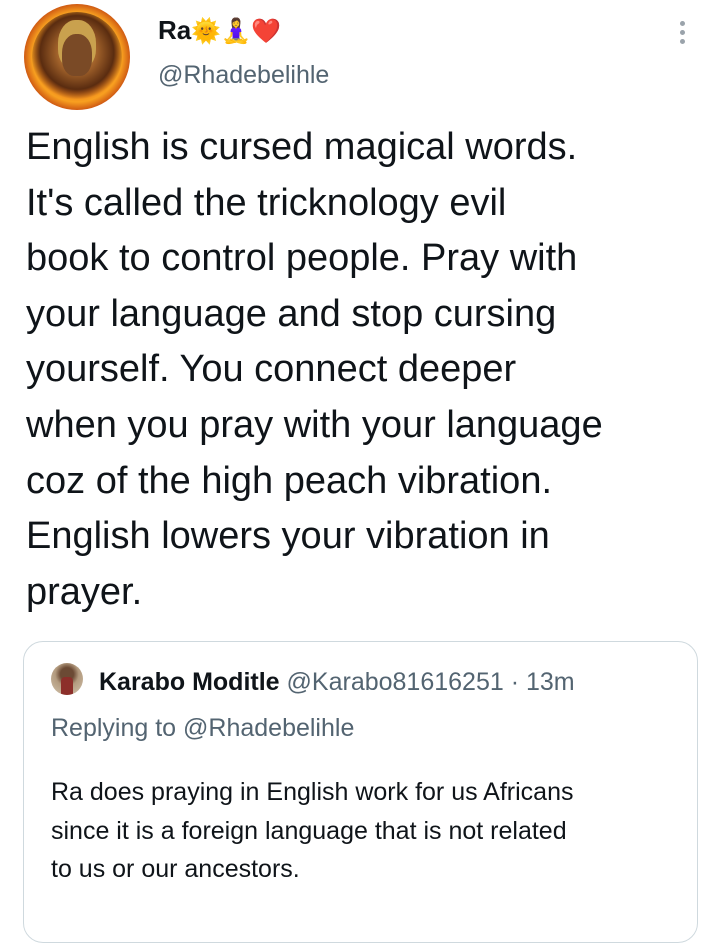 The image size is (720, 943). I want to click on author-display-name: Ra🌞🧘‍♀️❤️, so click(219, 31).